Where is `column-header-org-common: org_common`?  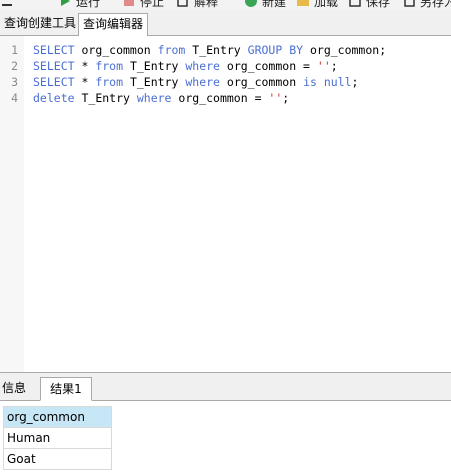 column-header-org-common: org_common is located at coordinates (57, 417).